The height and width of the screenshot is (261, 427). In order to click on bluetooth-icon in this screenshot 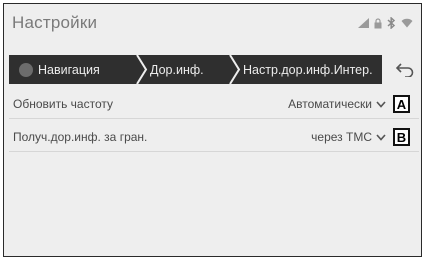, I will do `click(391, 23)`.